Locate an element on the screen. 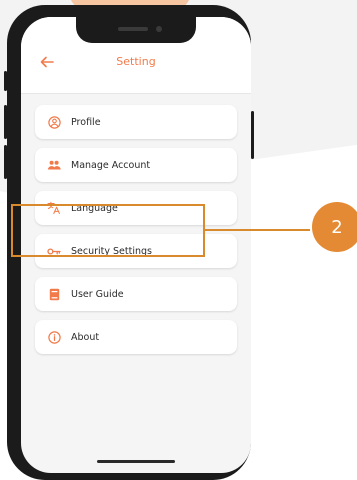  notch-camera is located at coordinates (159, 29).